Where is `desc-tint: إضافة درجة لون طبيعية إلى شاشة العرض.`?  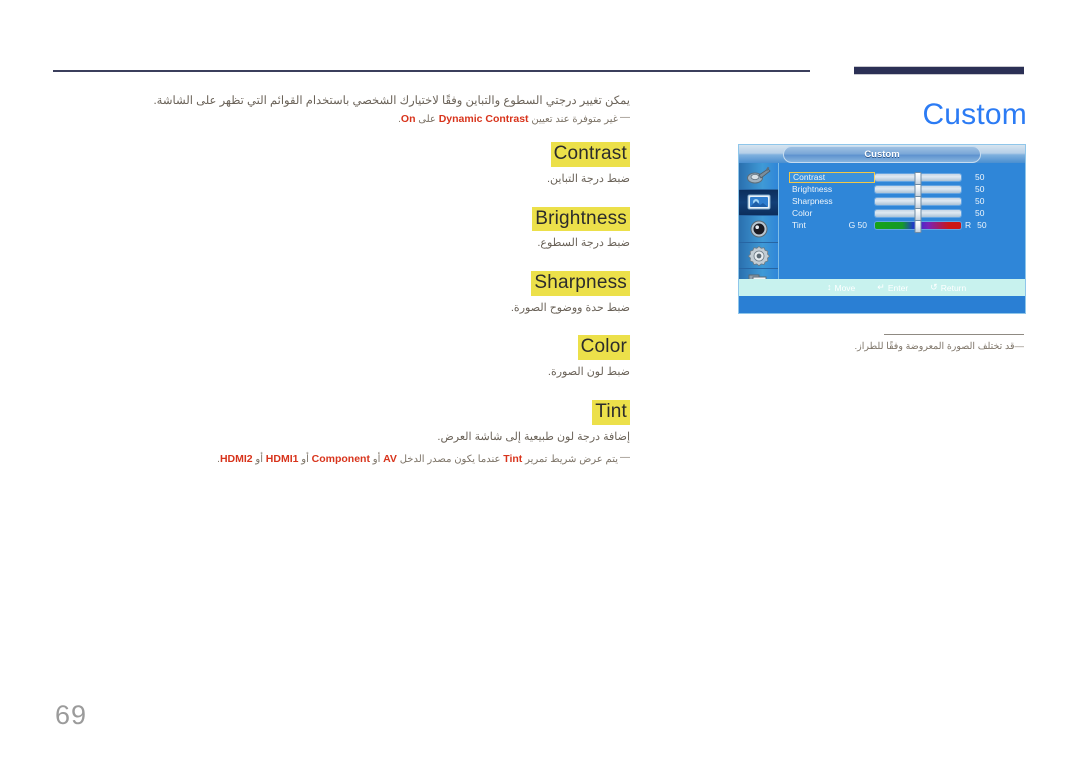 desc-tint: إضافة درجة لون طبيعية إلى شاشة العرض. is located at coordinates (533, 436).